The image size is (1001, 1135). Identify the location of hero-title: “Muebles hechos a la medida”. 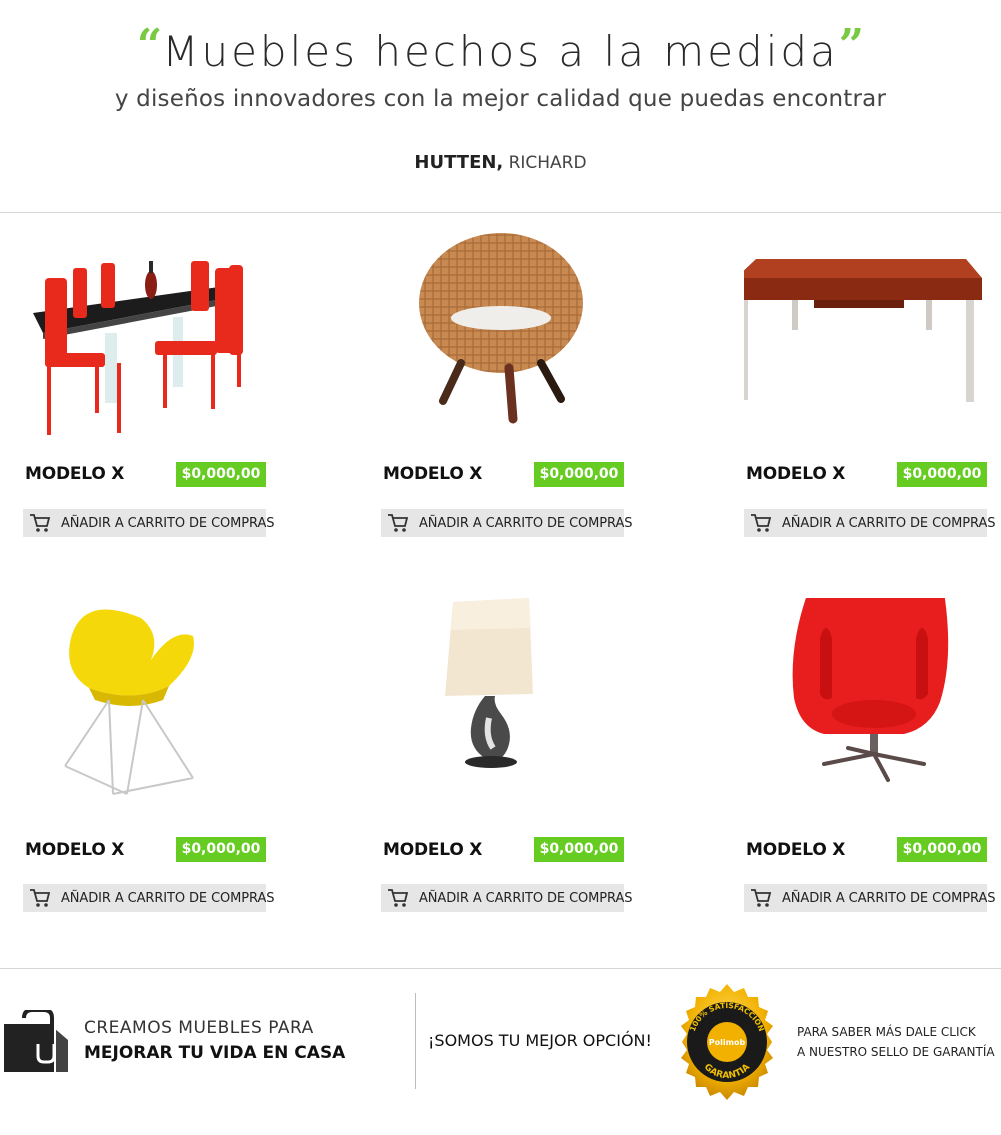
(500, 48).